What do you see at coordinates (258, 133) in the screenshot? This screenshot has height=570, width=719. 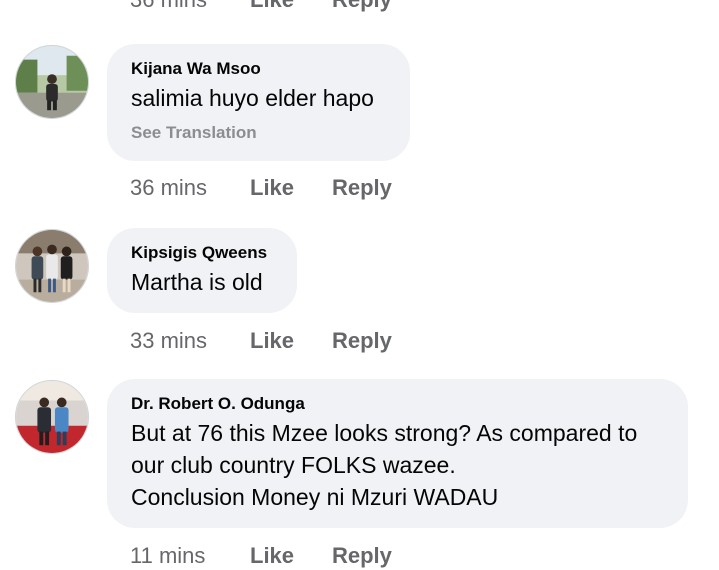 I see `see-translation-link: See Translation` at bounding box center [258, 133].